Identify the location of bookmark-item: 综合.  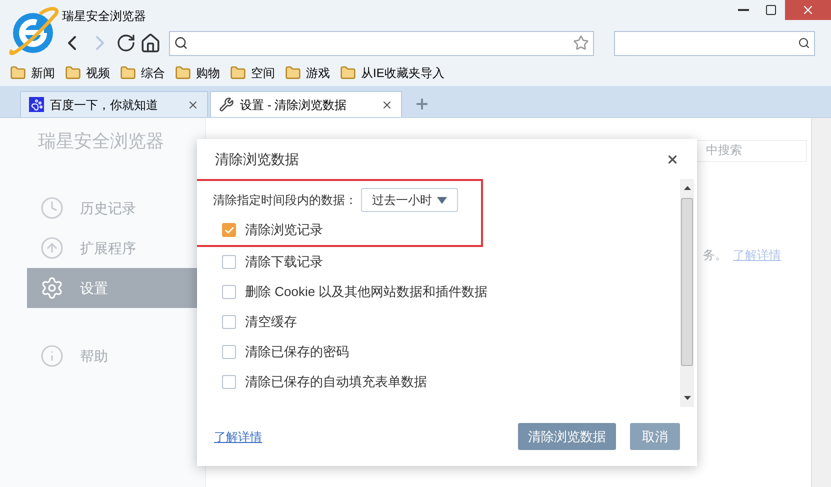
(142, 73).